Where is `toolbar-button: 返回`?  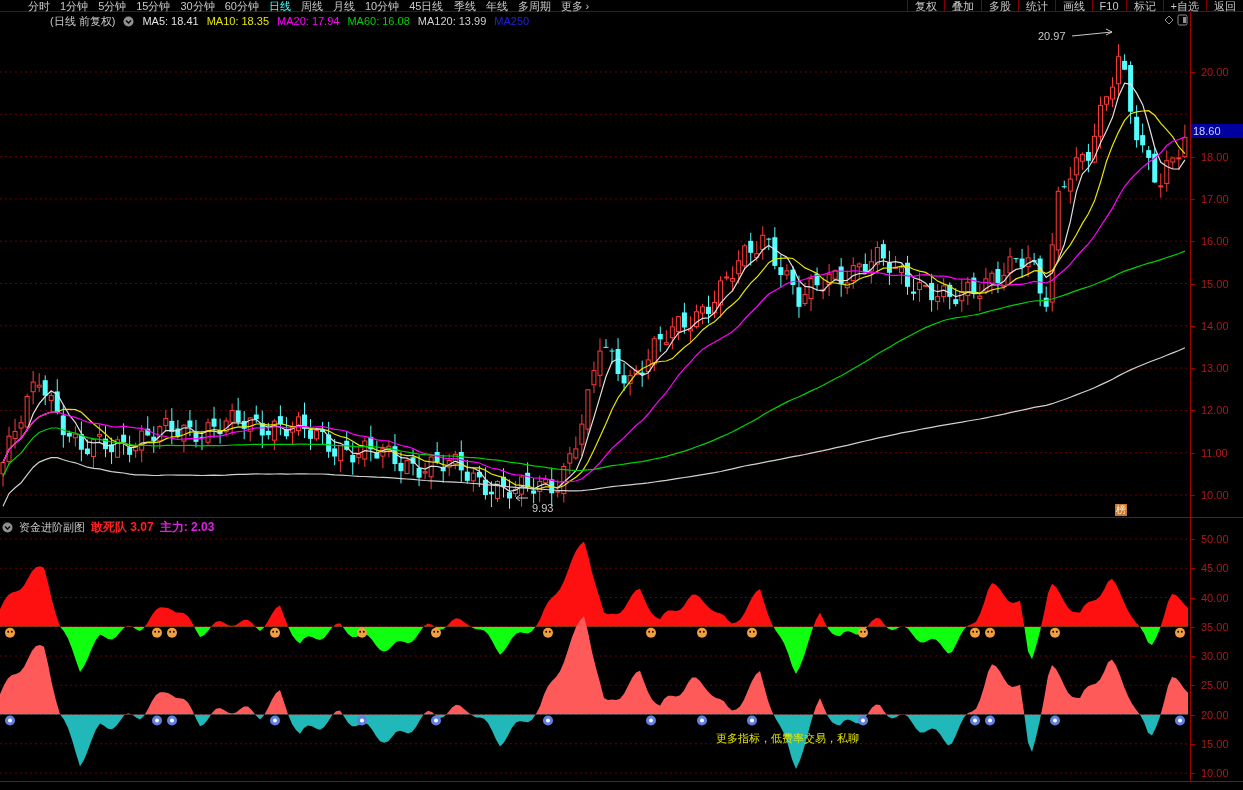
toolbar-button: 返回 is located at coordinates (1224, 6).